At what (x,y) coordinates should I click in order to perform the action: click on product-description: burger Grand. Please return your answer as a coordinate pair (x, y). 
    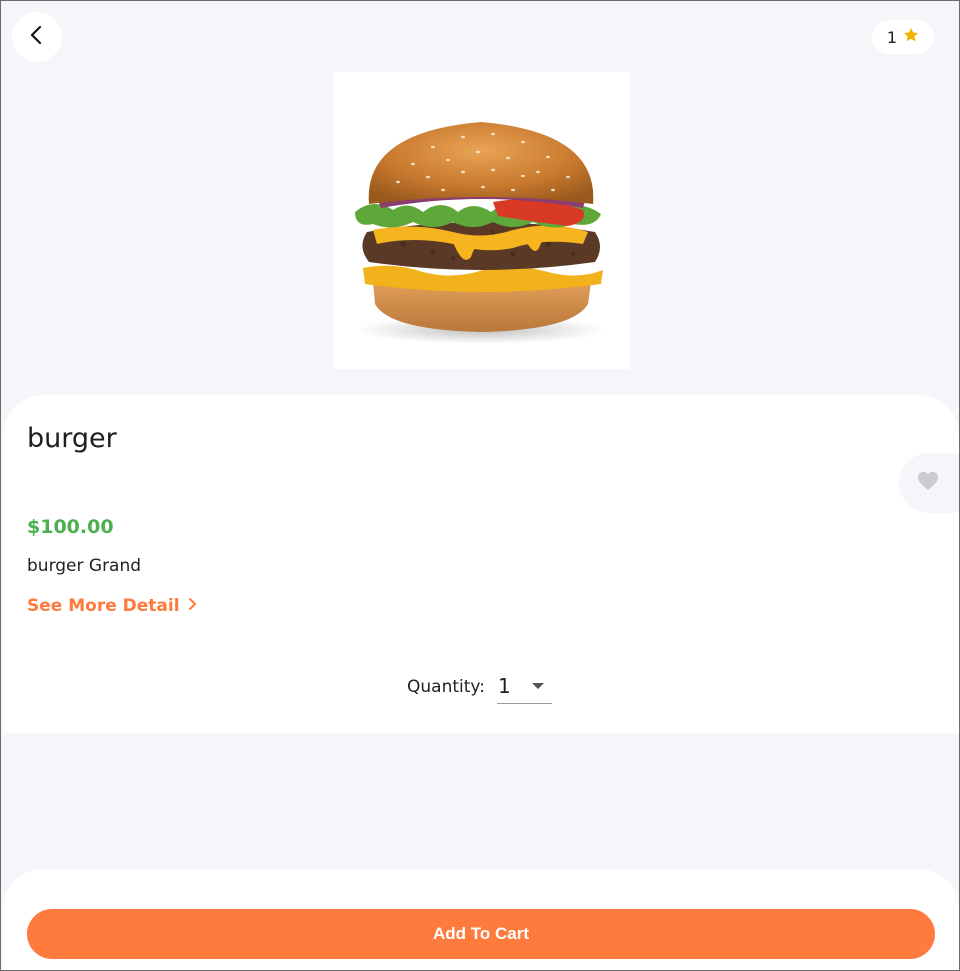
    Looking at the image, I should click on (84, 566).